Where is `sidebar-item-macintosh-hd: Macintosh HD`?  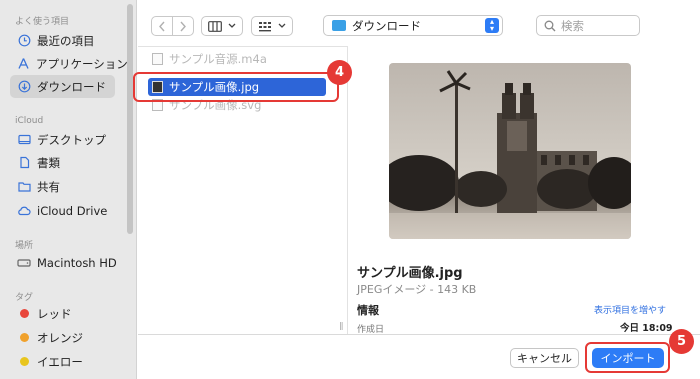
sidebar-item-macintosh-hd: Macintosh HD is located at coordinates (63, 262).